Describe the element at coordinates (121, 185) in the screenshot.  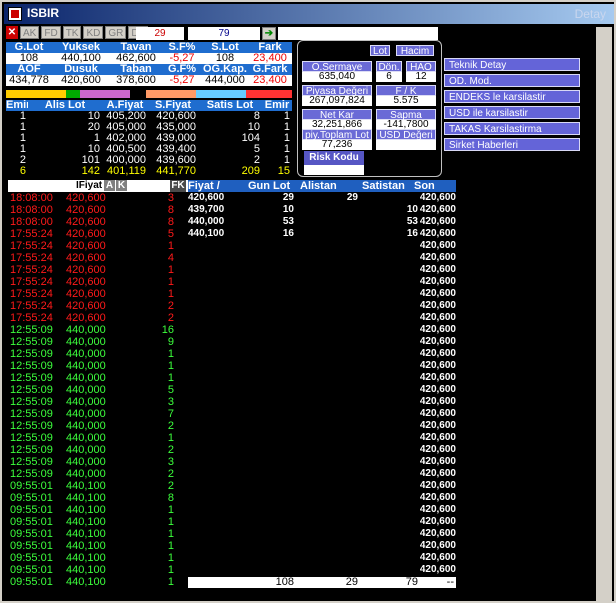
I see `btn-k: K` at that location.